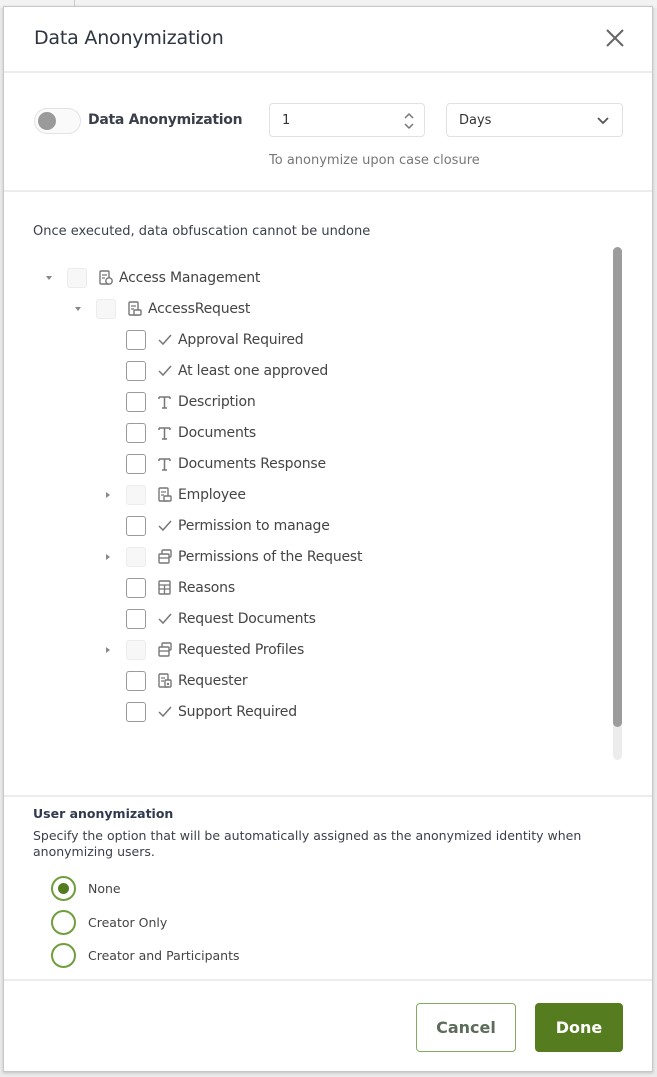 The width and height of the screenshot is (657, 1077). What do you see at coordinates (47, 121) in the screenshot?
I see `toggle-knob` at bounding box center [47, 121].